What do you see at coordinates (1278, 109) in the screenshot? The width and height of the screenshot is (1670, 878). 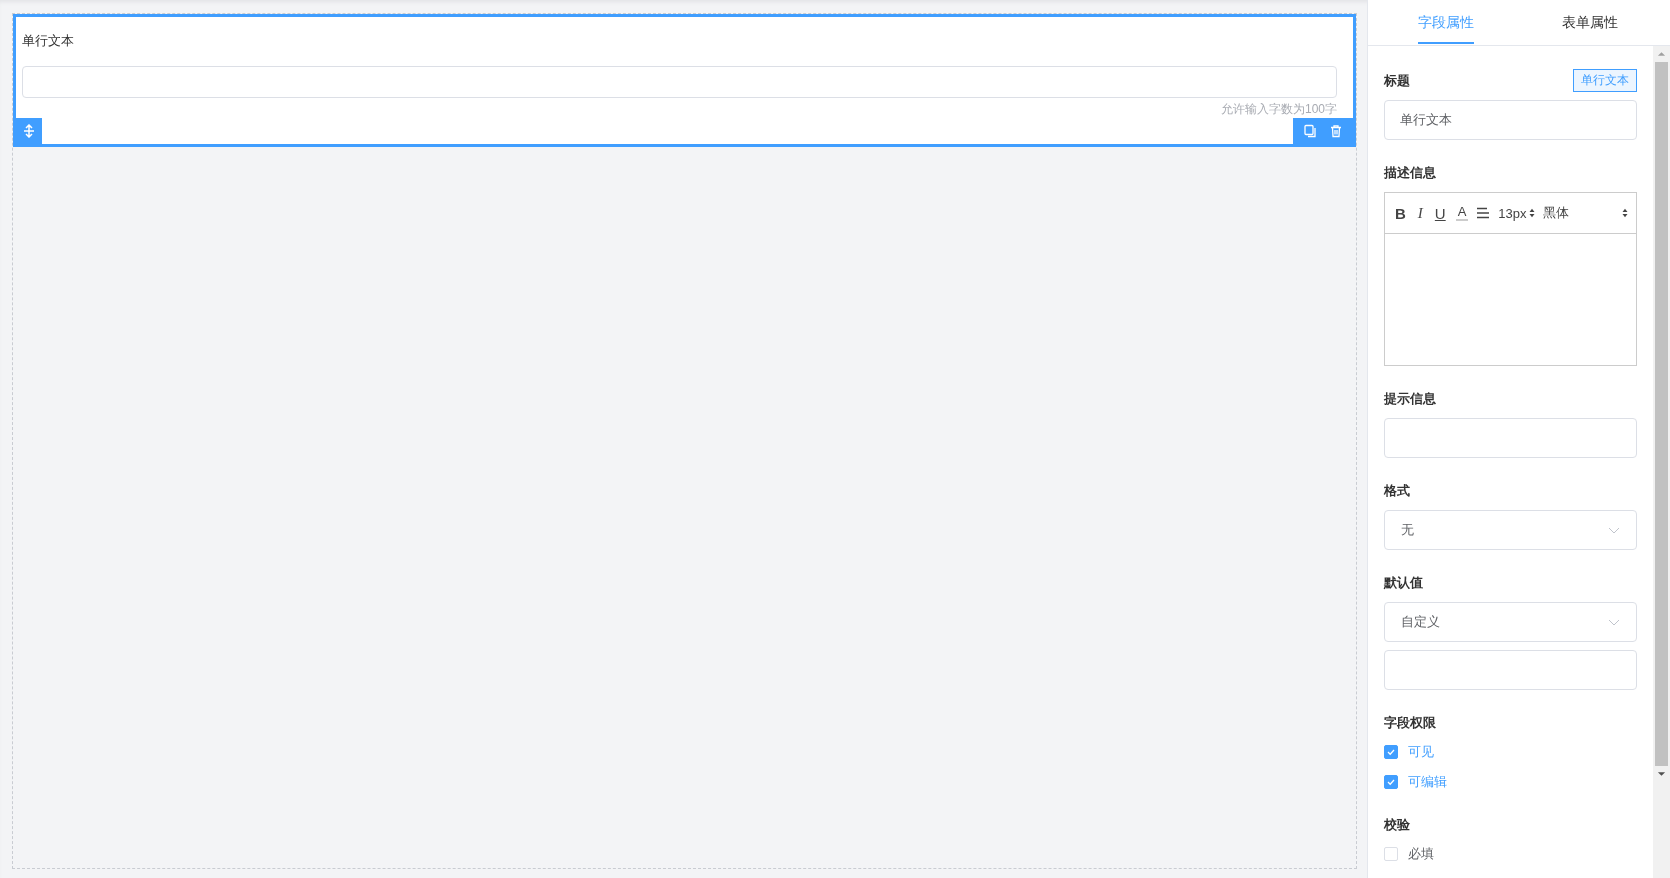 I see `hint-text: 允许输入字数为100字` at bounding box center [1278, 109].